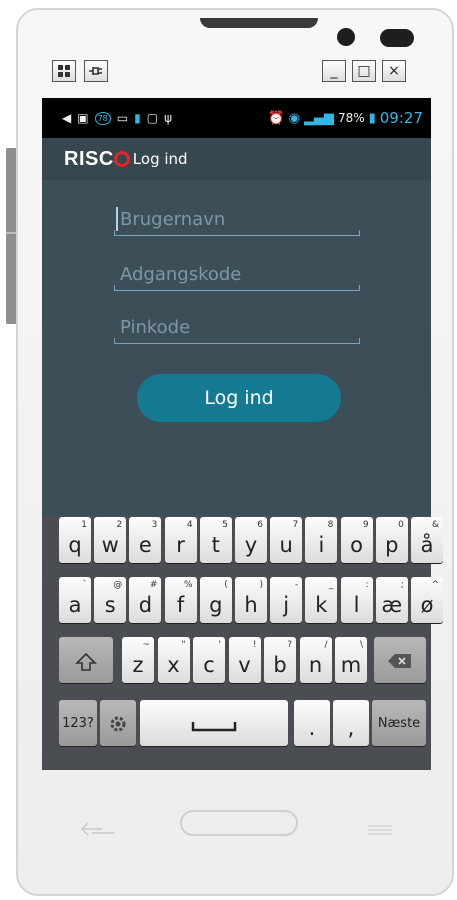 Image resolution: width=457 pixels, height=900 pixels. What do you see at coordinates (321, 545) in the screenshot?
I see `key-label: i` at bounding box center [321, 545].